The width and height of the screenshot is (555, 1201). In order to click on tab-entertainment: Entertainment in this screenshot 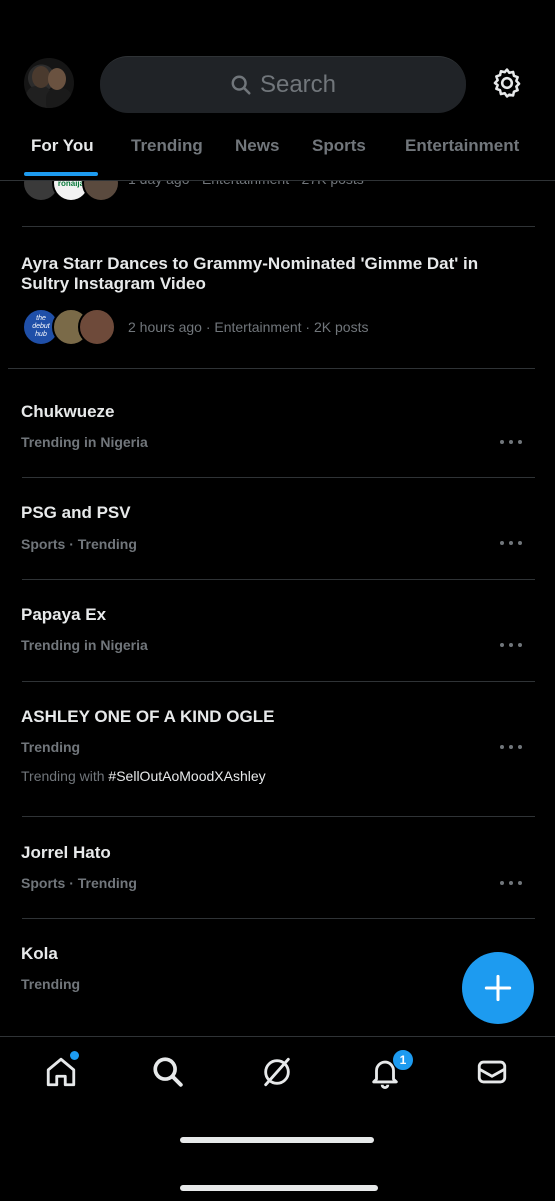, I will do `click(462, 146)`.